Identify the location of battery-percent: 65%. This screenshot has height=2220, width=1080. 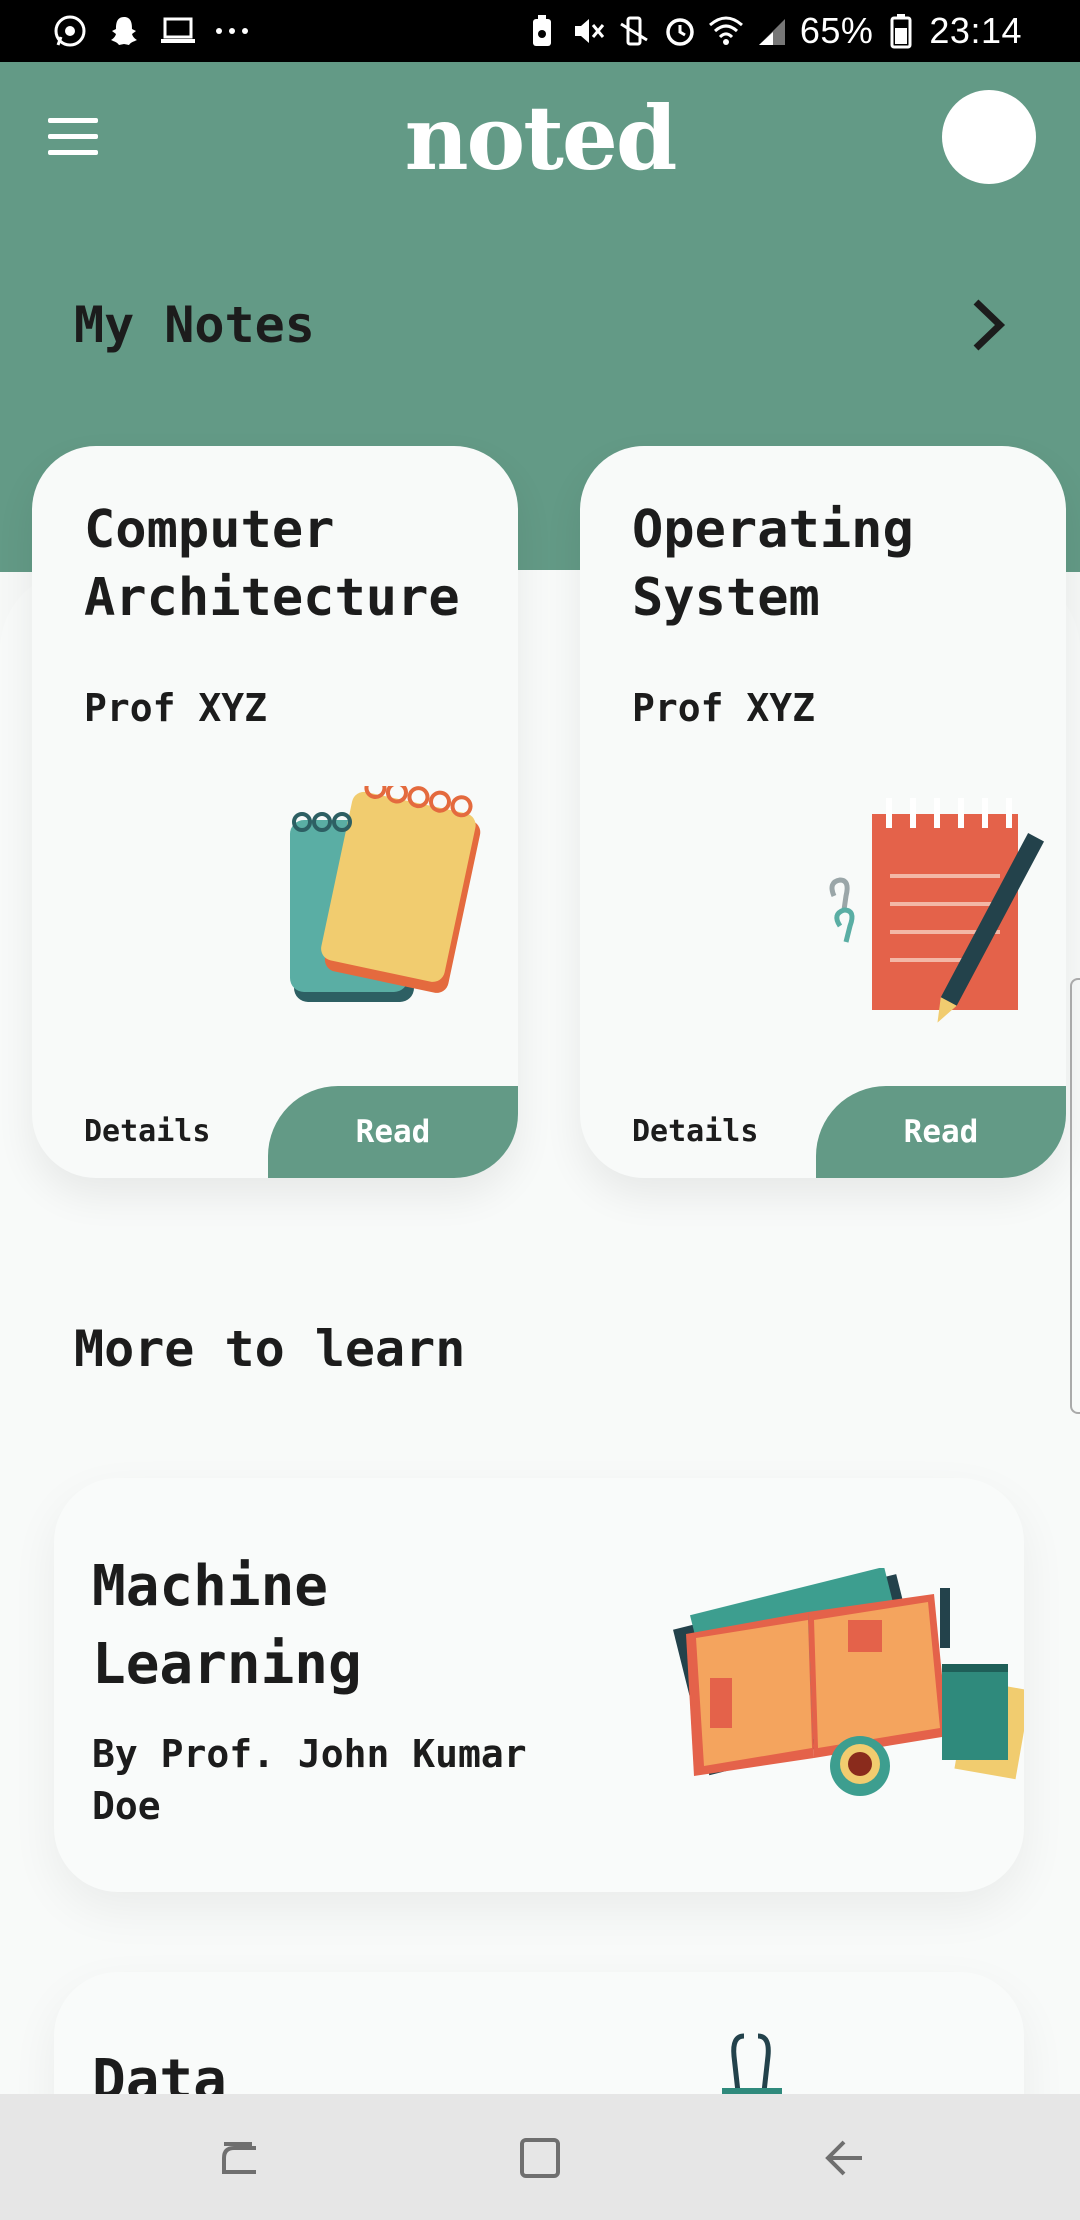
(836, 30).